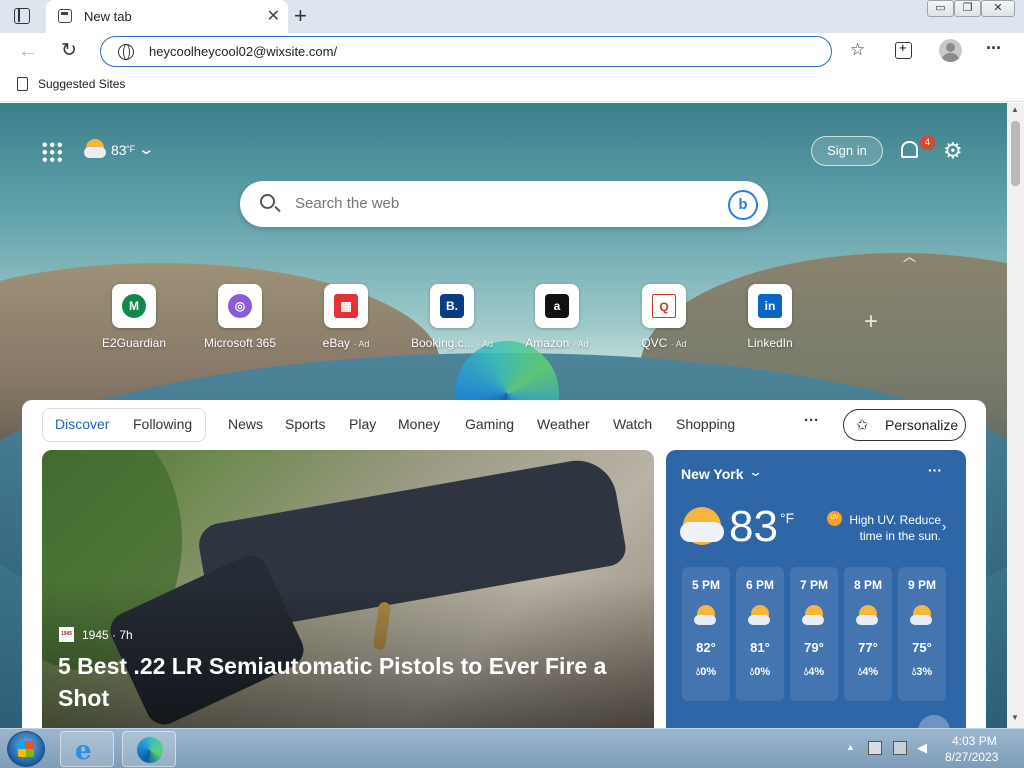 This screenshot has width=1024, height=768. What do you see at coordinates (847, 151) in the screenshot?
I see `sign-in-button: Sign in` at bounding box center [847, 151].